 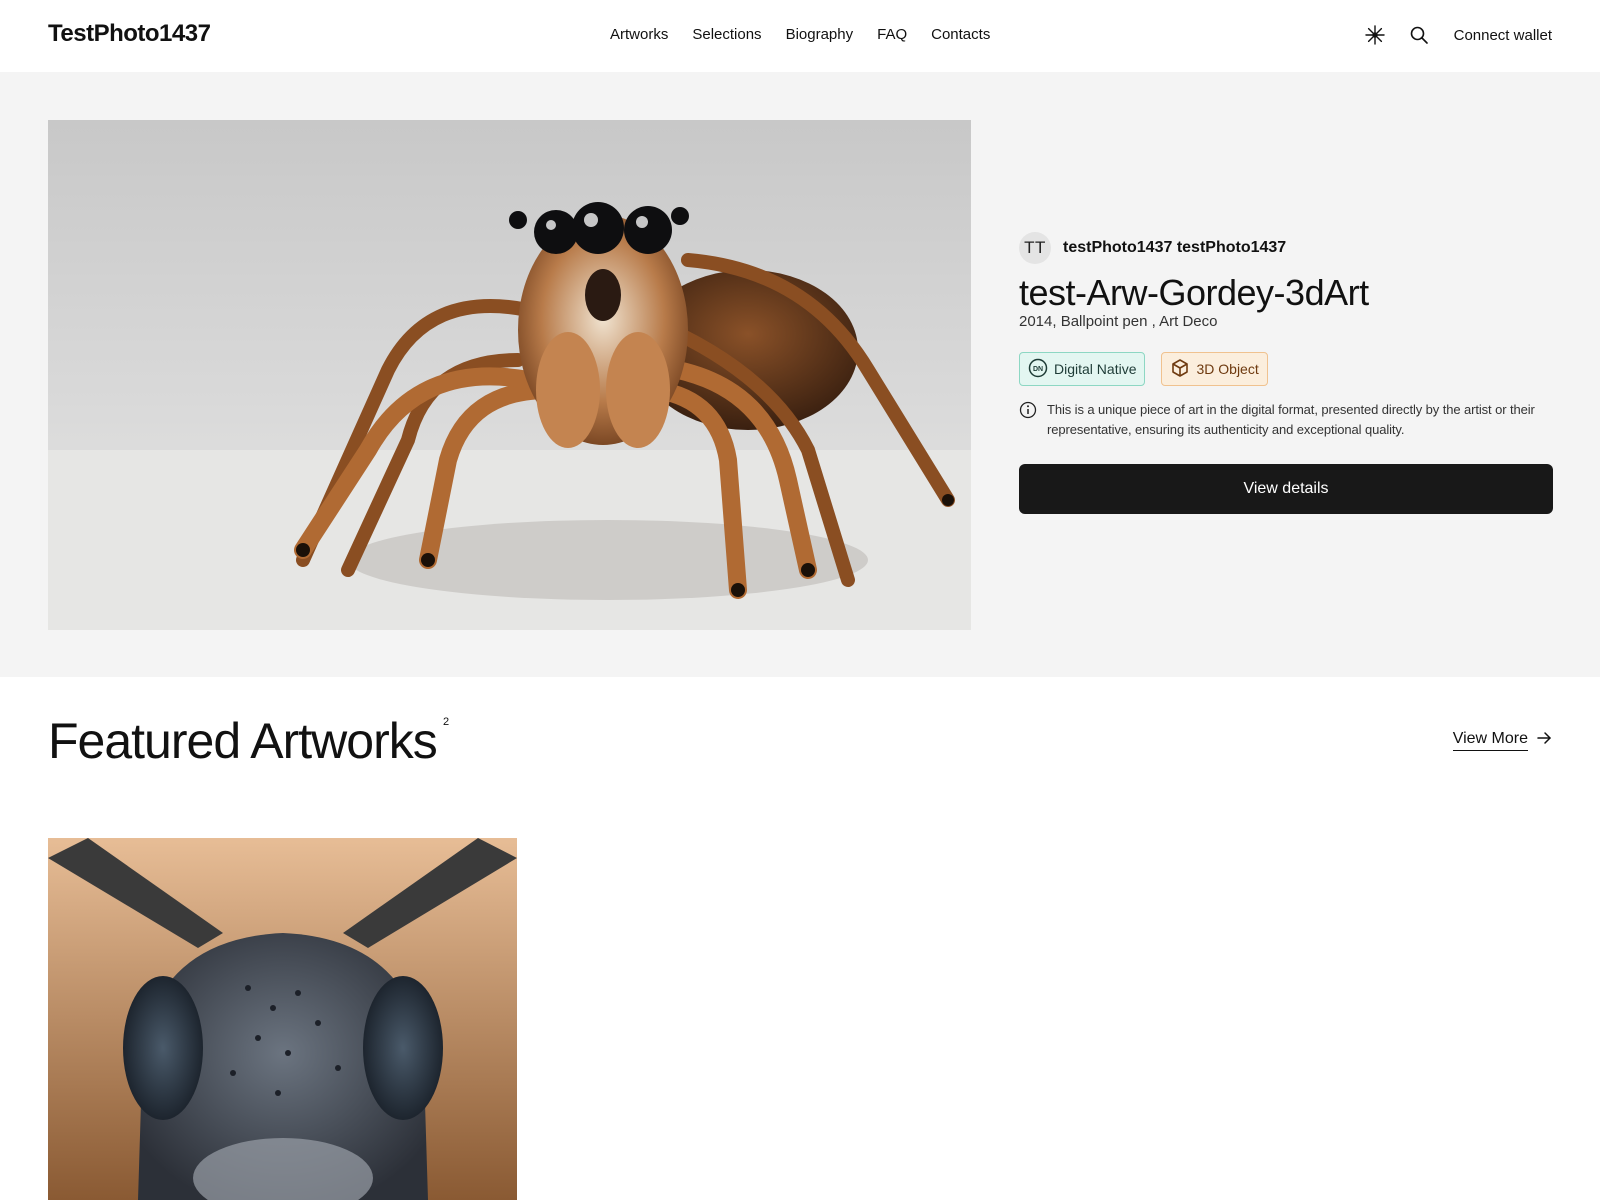 What do you see at coordinates (129, 34) in the screenshot?
I see `site-logo: TestPhoto1437` at bounding box center [129, 34].